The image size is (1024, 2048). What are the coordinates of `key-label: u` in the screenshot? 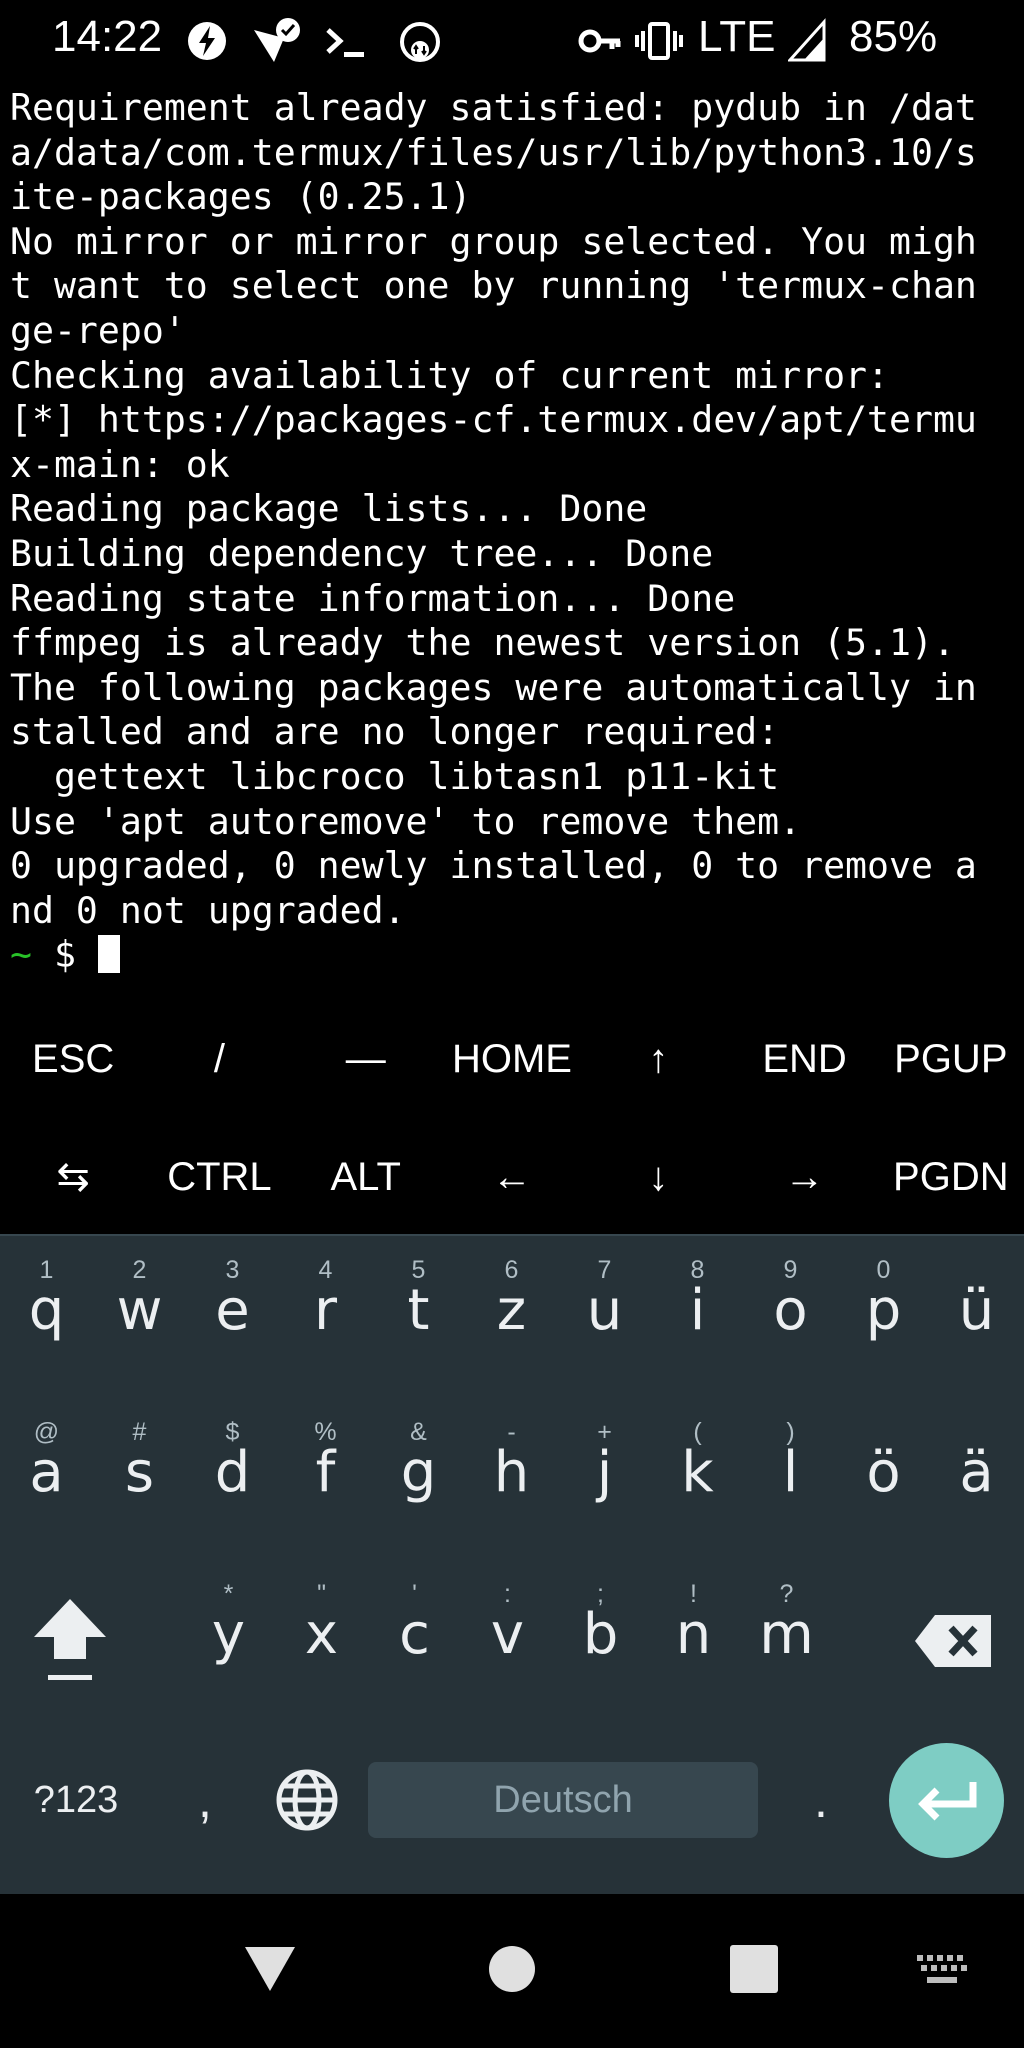 It's located at (604, 1310).